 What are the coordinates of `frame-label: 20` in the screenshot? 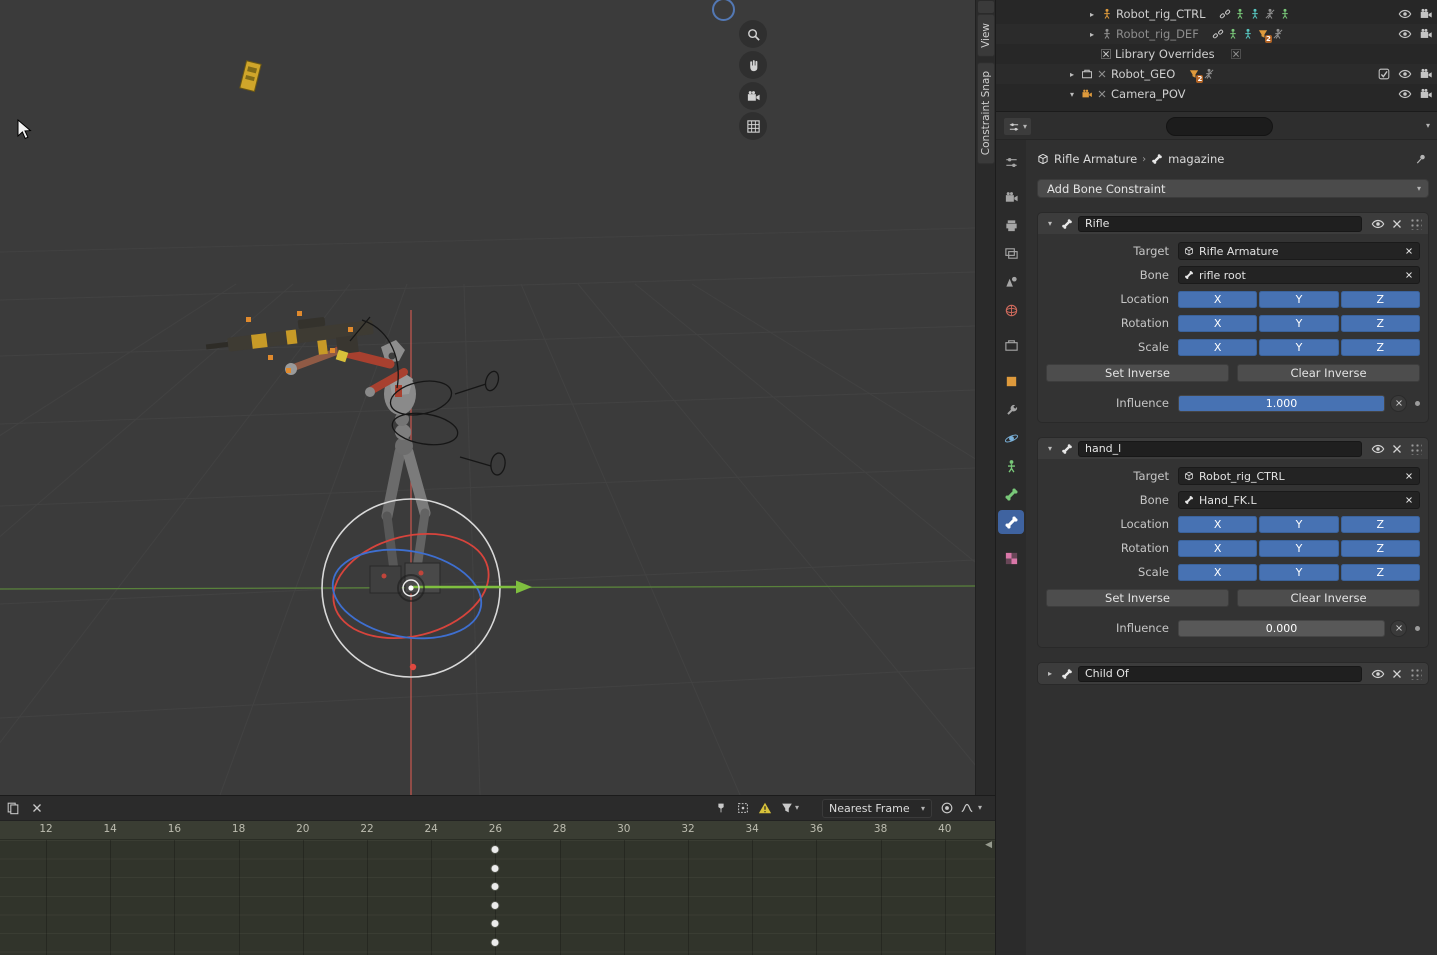 It's located at (302, 829).